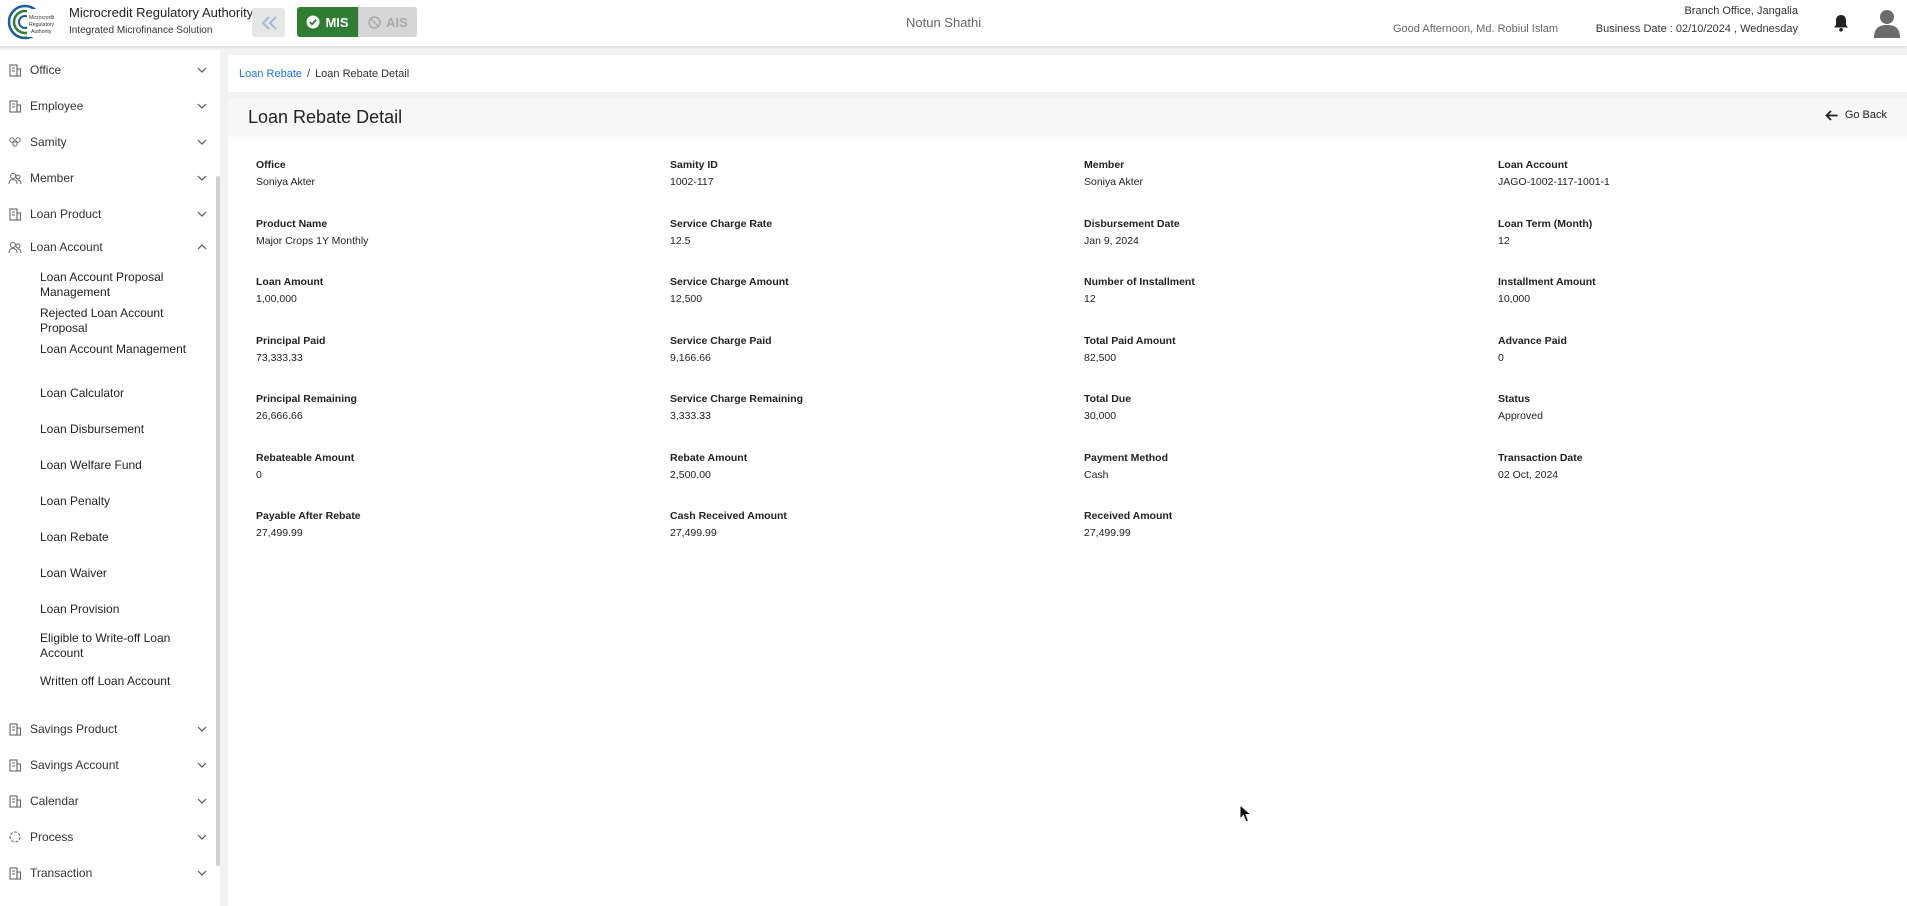  What do you see at coordinates (46, 70) in the screenshot?
I see `sidebar-item-label: Office` at bounding box center [46, 70].